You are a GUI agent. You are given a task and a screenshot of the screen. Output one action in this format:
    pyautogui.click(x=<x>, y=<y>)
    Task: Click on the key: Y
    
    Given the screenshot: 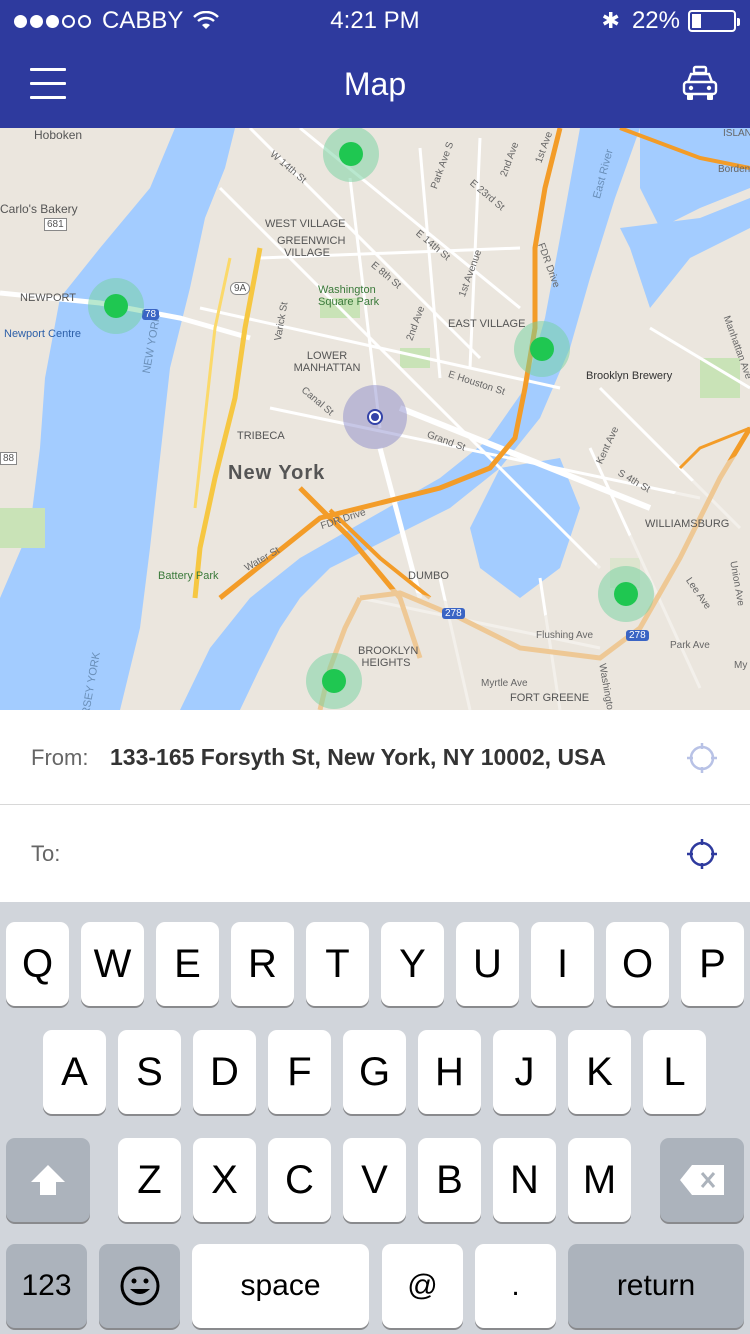 What is the action you would take?
    pyautogui.click(x=412, y=964)
    